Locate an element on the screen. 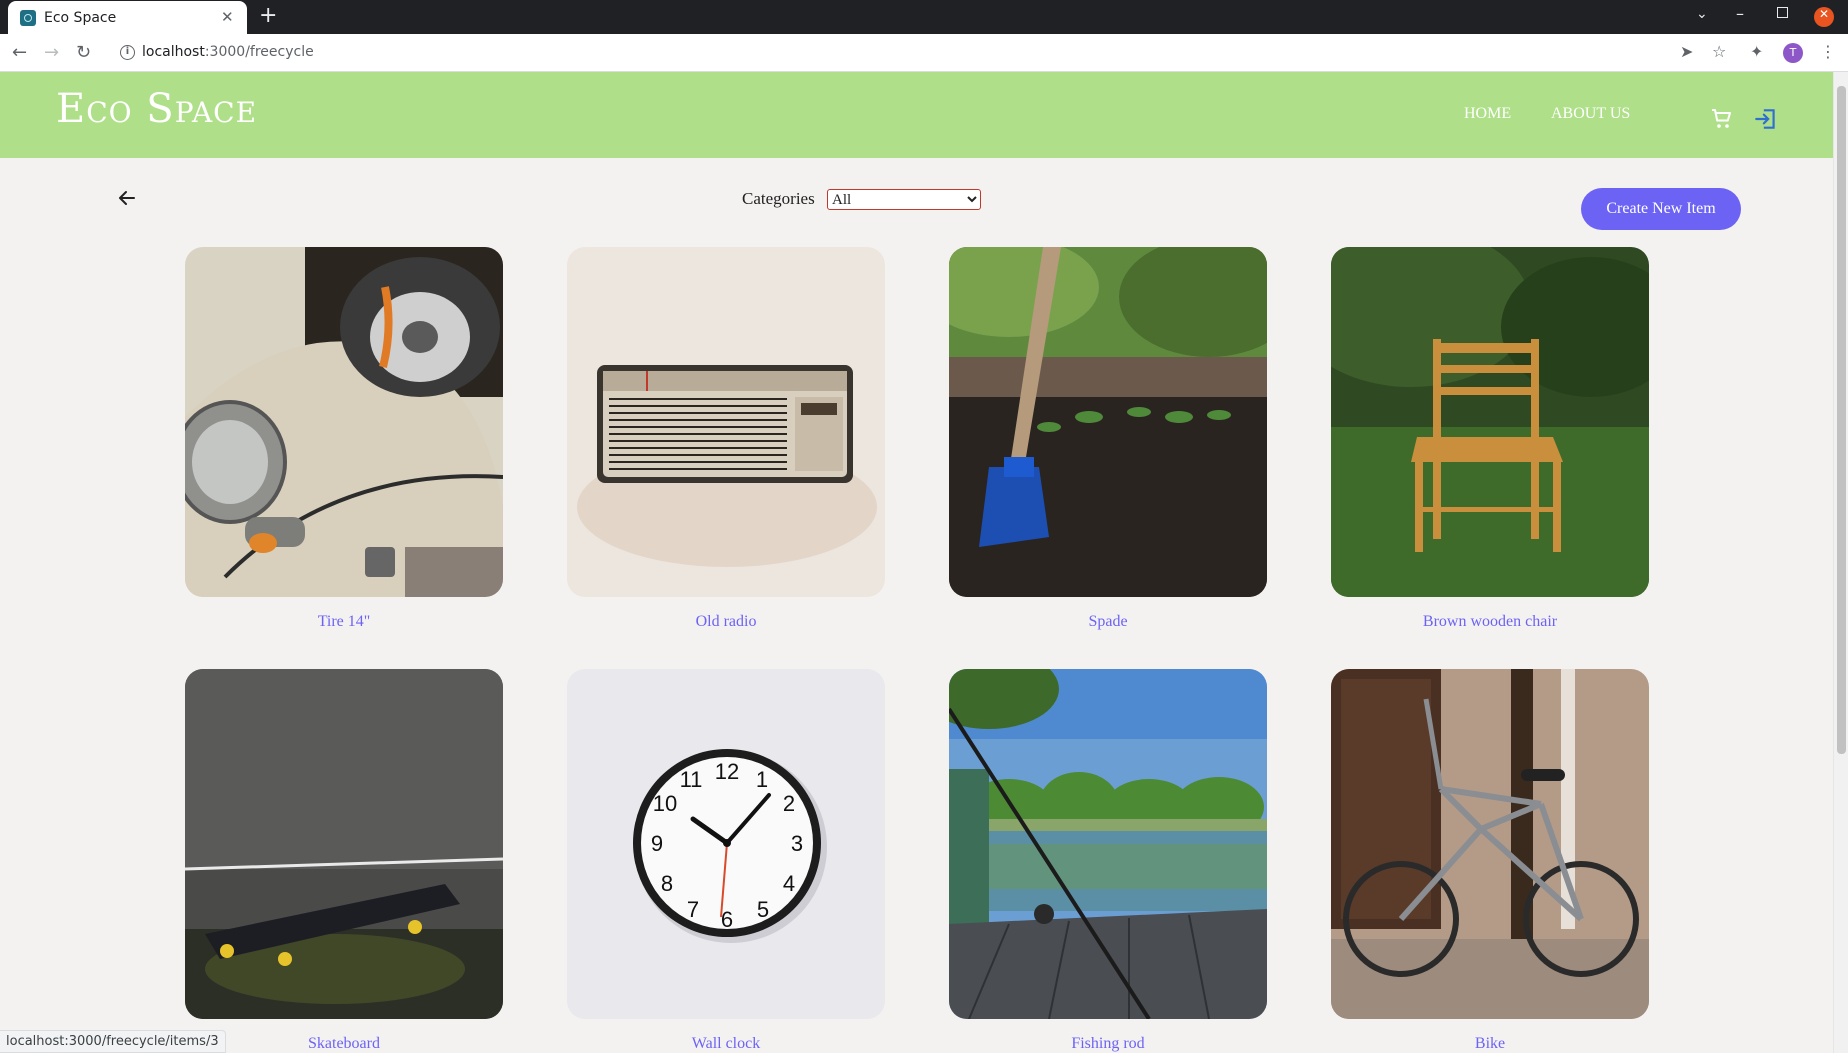 This screenshot has height=1053, width=1848. back-icon: ← is located at coordinates (19, 52).